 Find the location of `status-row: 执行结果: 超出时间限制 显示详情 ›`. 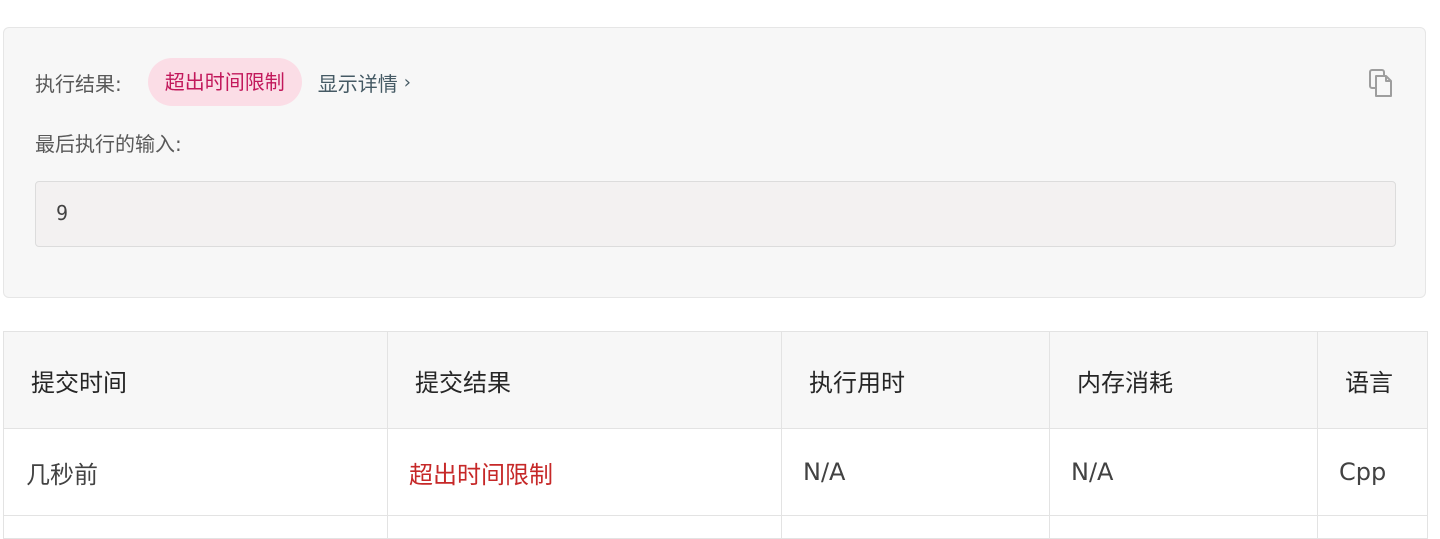

status-row: 执行结果: 超出时间限制 显示详情 › is located at coordinates (223, 82).